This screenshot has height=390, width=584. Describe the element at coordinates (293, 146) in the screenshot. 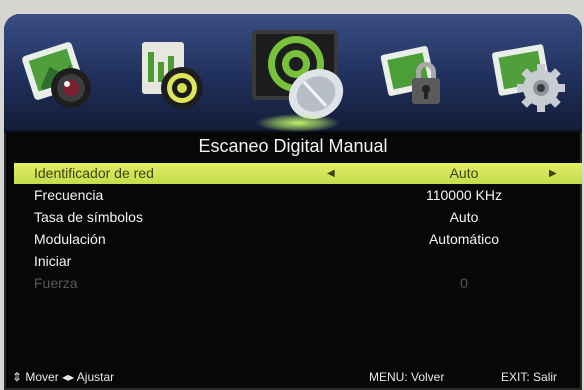

I see `page-title: Escaneo Digital Manual` at that location.